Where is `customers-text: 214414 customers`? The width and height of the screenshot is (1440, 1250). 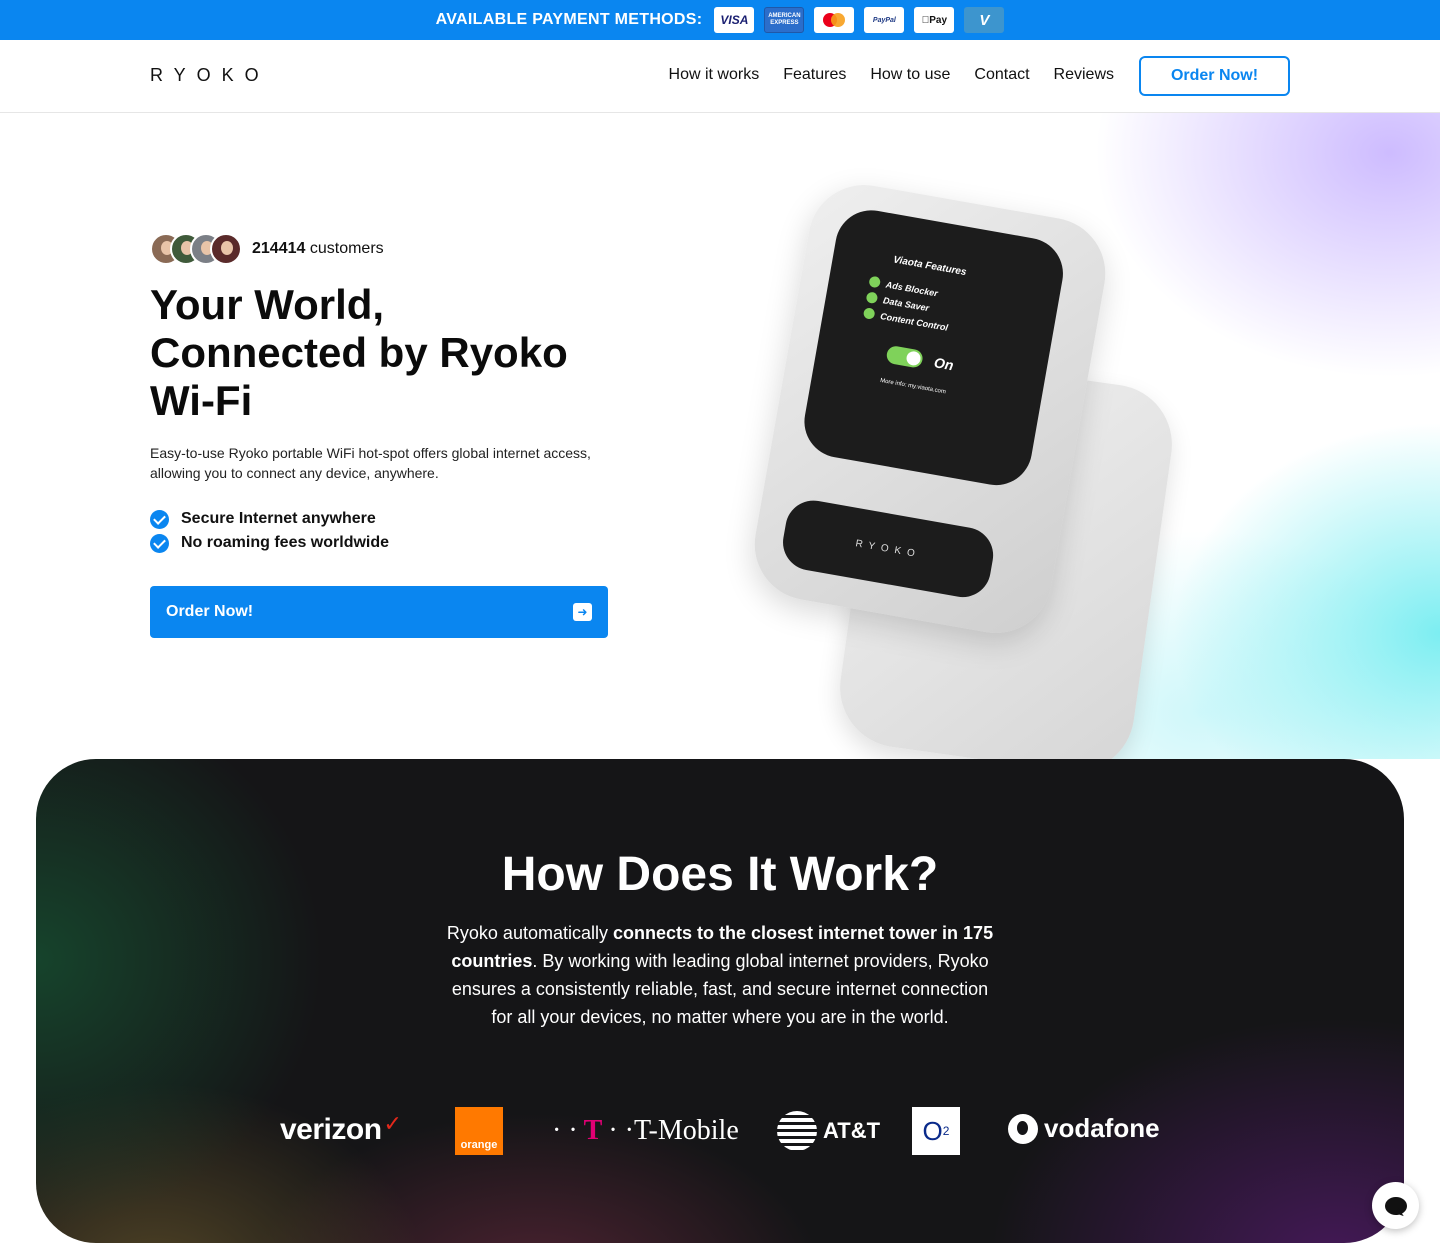 customers-text: 214414 customers is located at coordinates (318, 249).